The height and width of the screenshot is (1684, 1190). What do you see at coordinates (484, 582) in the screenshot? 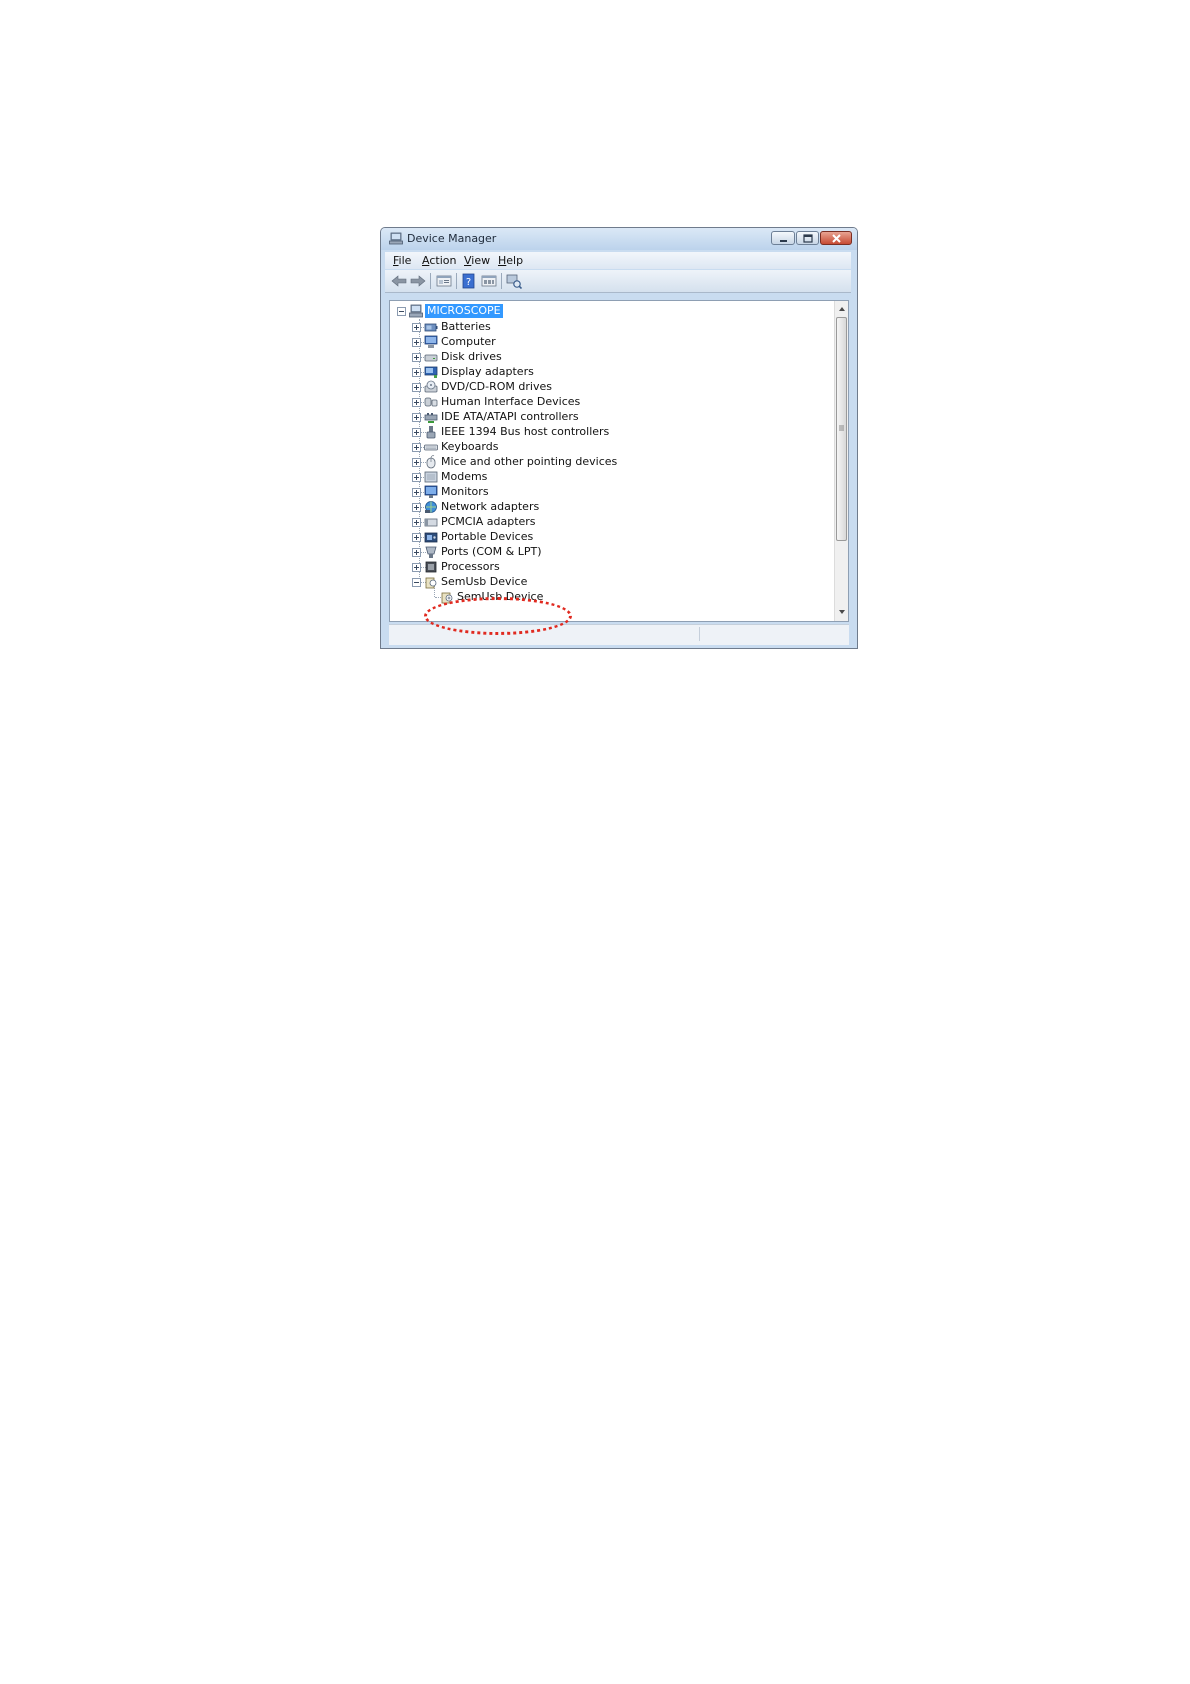
I see `tree-category-label: SemUsb Device` at bounding box center [484, 582].